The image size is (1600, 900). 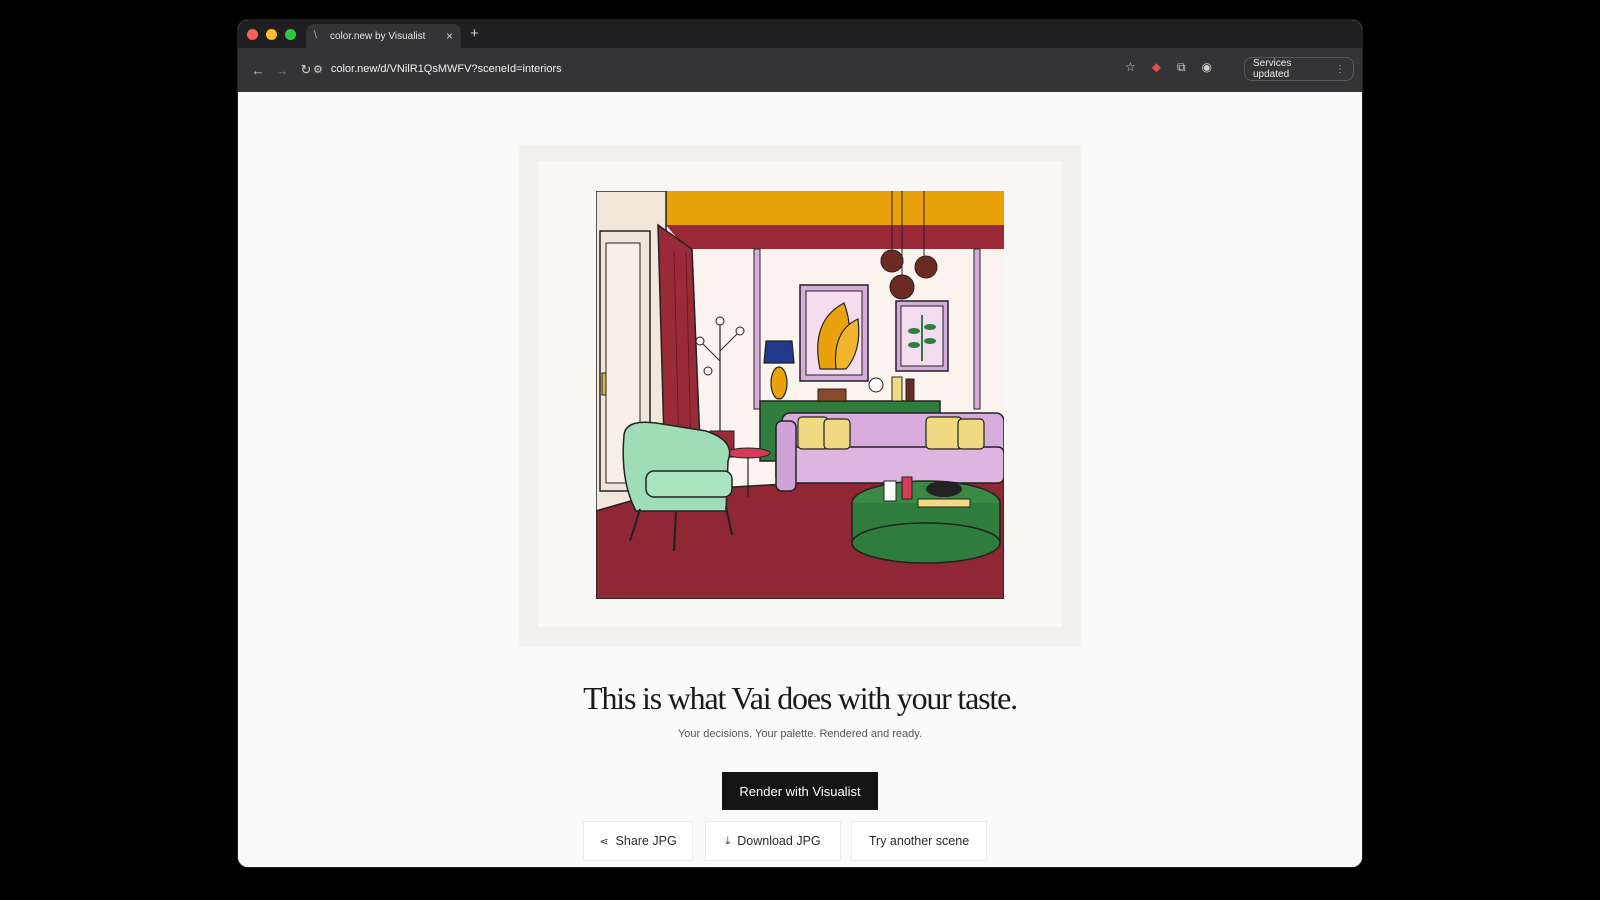 I want to click on services-updated-button: Services updated ⋮, so click(x=1299, y=69).